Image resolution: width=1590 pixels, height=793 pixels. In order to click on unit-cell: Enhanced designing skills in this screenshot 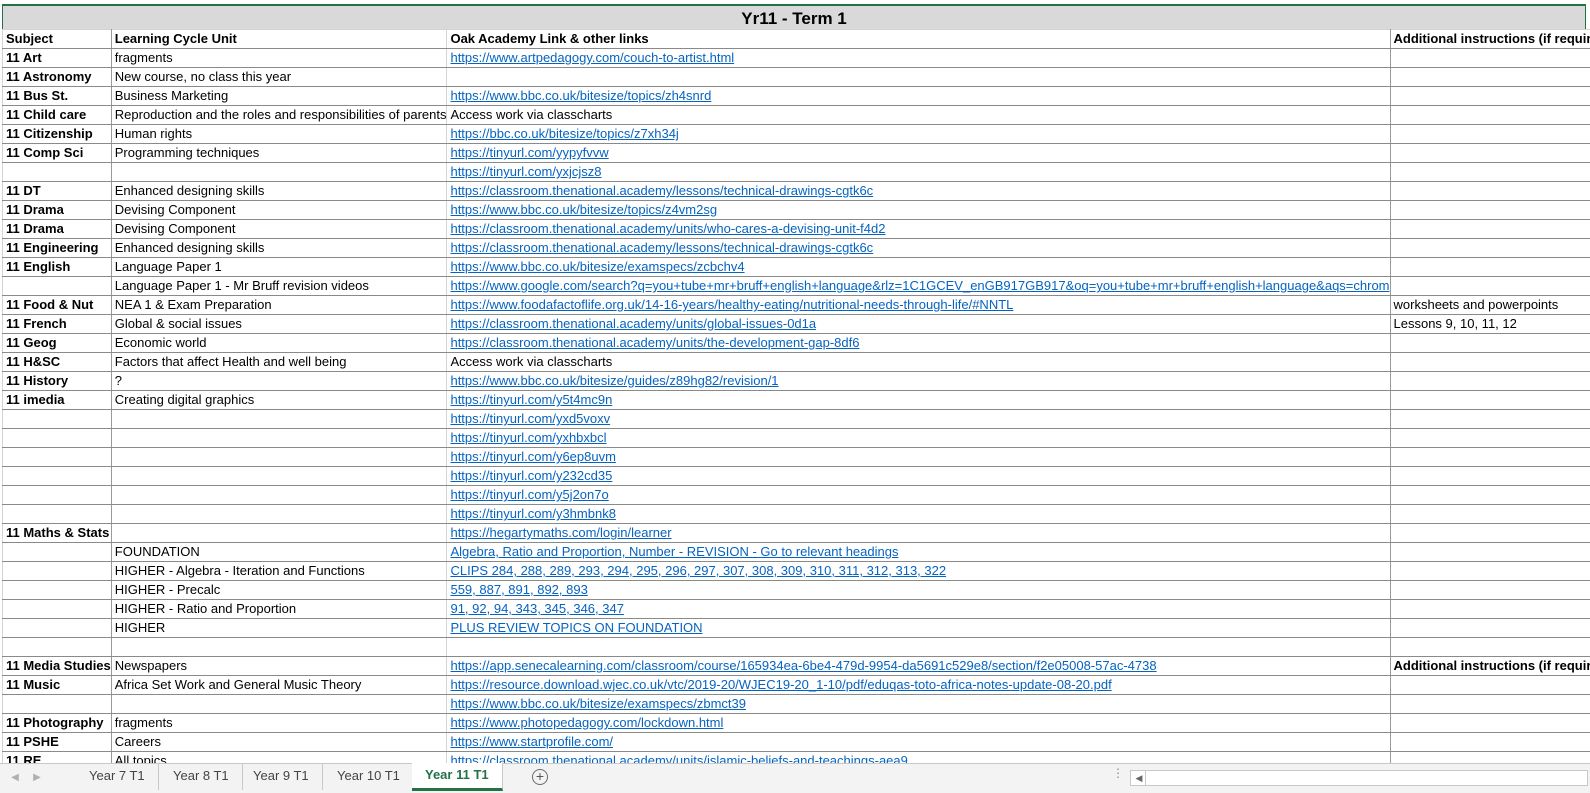, I will do `click(279, 248)`.